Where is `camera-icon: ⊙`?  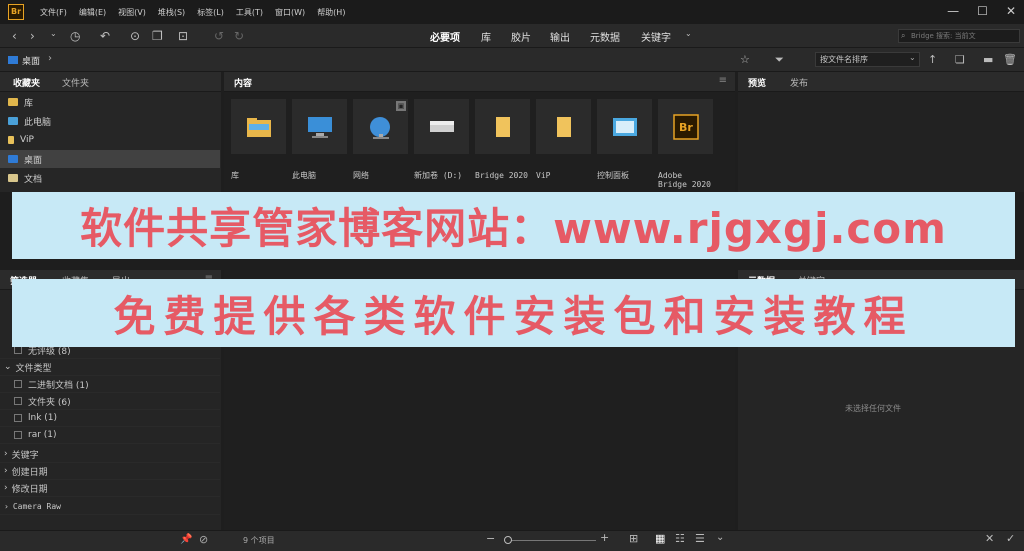
camera-icon: ⊙ is located at coordinates (135, 36).